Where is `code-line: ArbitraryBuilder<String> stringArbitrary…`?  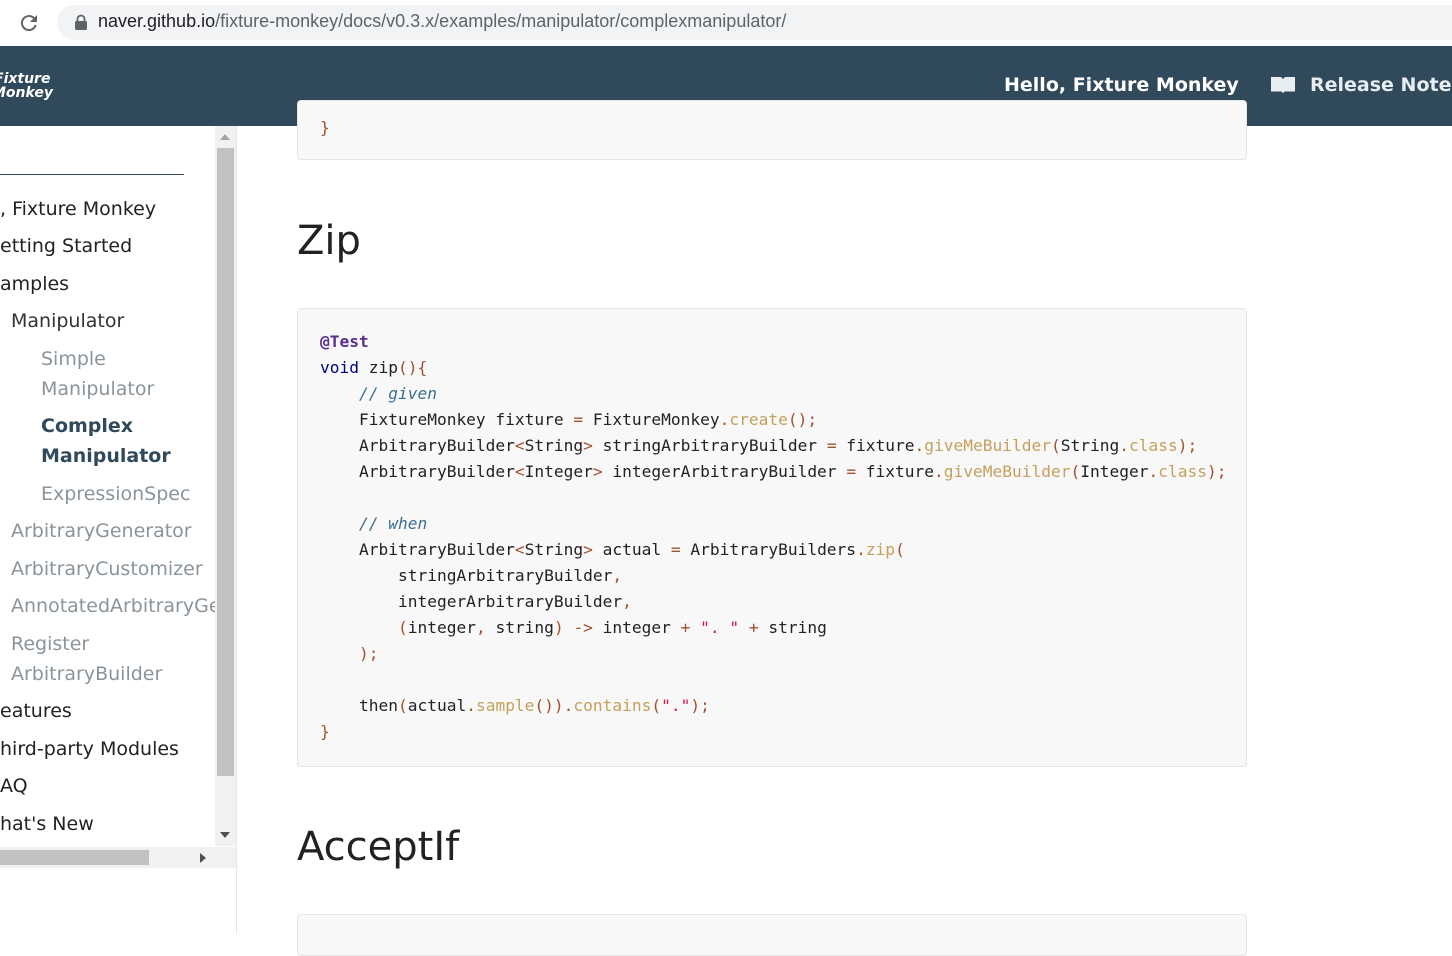
code-line: ArbitraryBuilder<String> stringArbitrary… is located at coordinates (759, 445).